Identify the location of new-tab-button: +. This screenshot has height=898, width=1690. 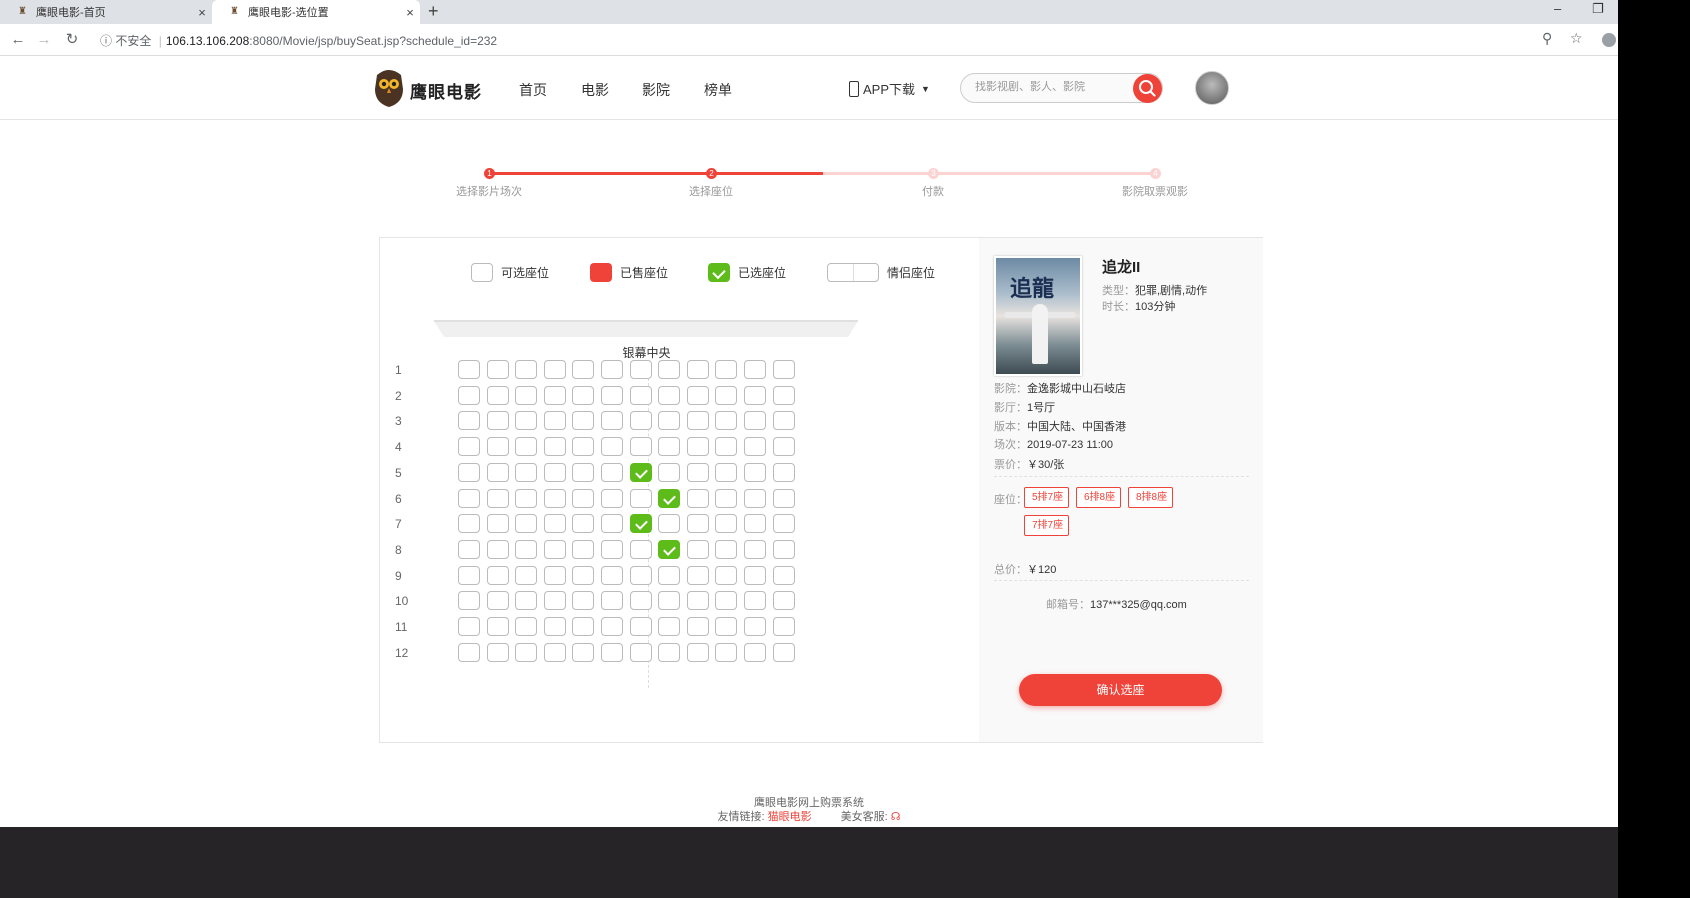
(433, 12).